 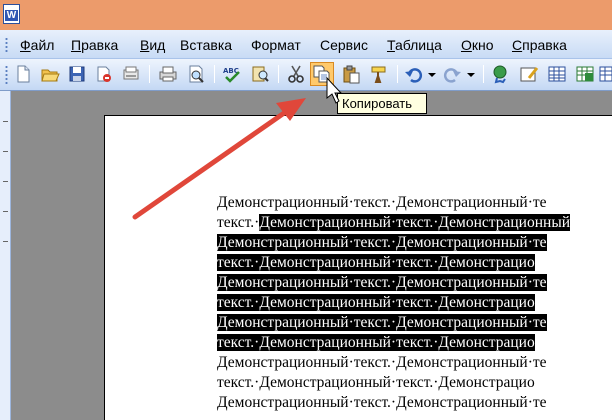 I want to click on annotation-arrow, so click(x=237, y=148).